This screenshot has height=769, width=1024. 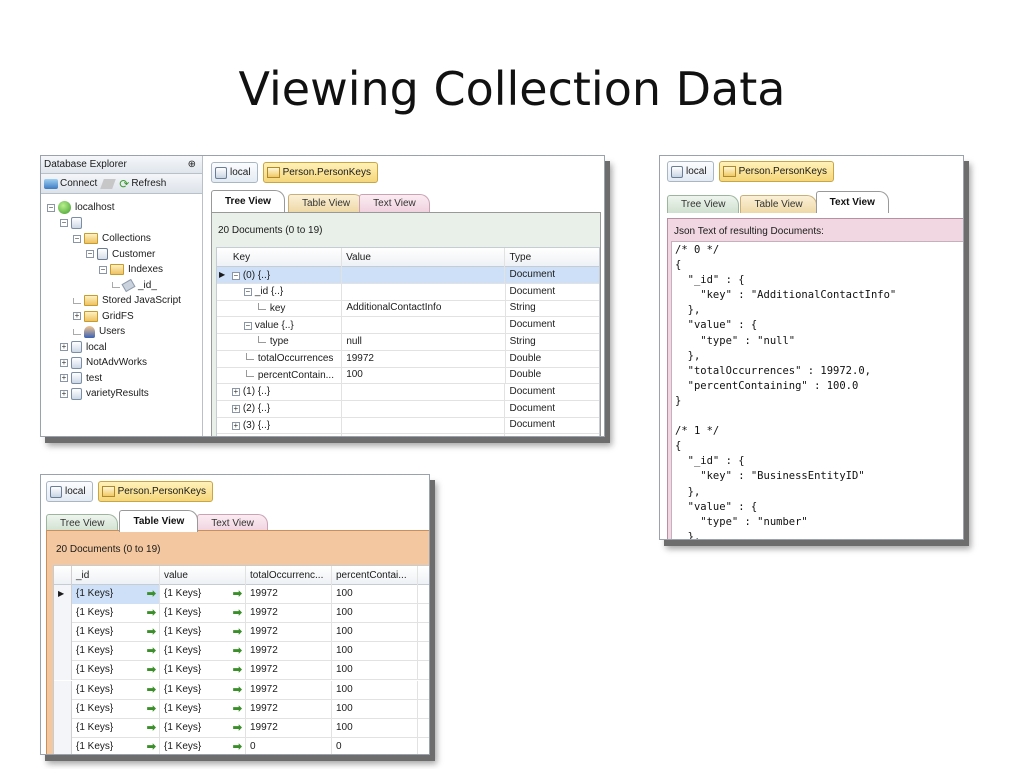 What do you see at coordinates (103, 316) in the screenshot?
I see `explorer-node: + GridFS` at bounding box center [103, 316].